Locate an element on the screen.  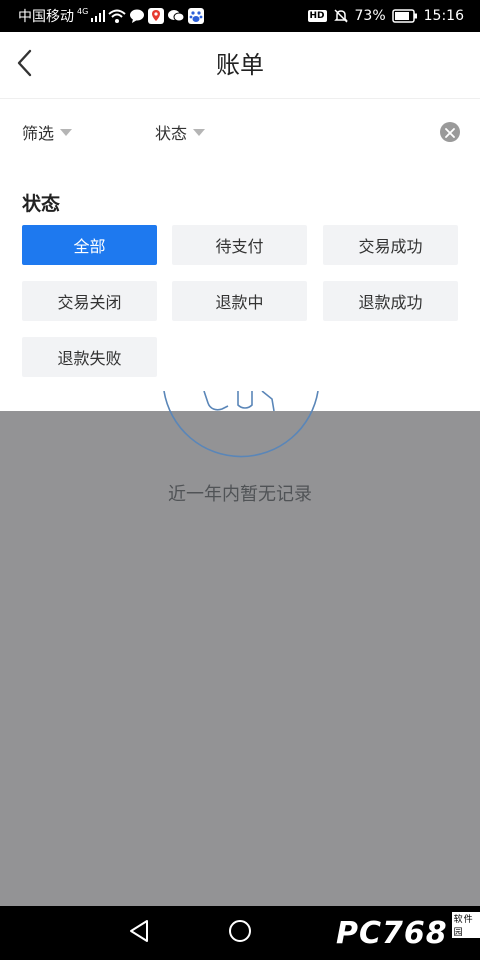
pc768-watermark-logo: PC768 软件园 is located at coordinates (408, 932).